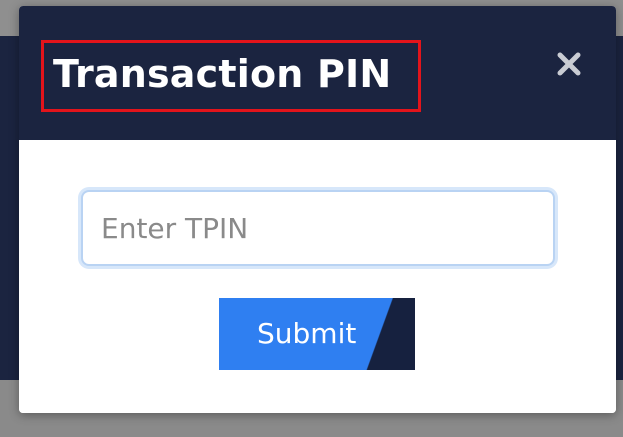 The width and height of the screenshot is (623, 437). What do you see at coordinates (318, 228) in the screenshot?
I see `tpin-input` at bounding box center [318, 228].